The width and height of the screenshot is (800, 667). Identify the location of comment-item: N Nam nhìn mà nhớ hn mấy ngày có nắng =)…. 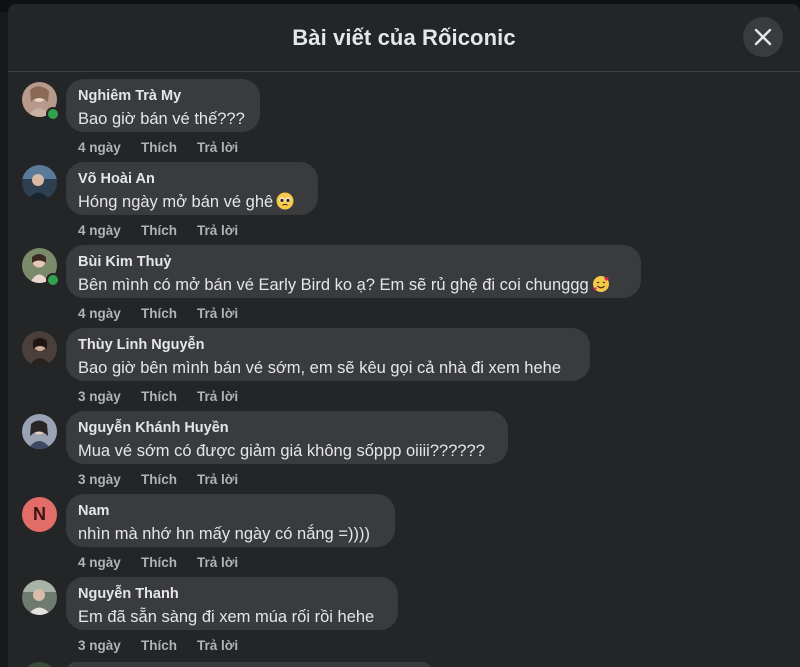
(404, 528).